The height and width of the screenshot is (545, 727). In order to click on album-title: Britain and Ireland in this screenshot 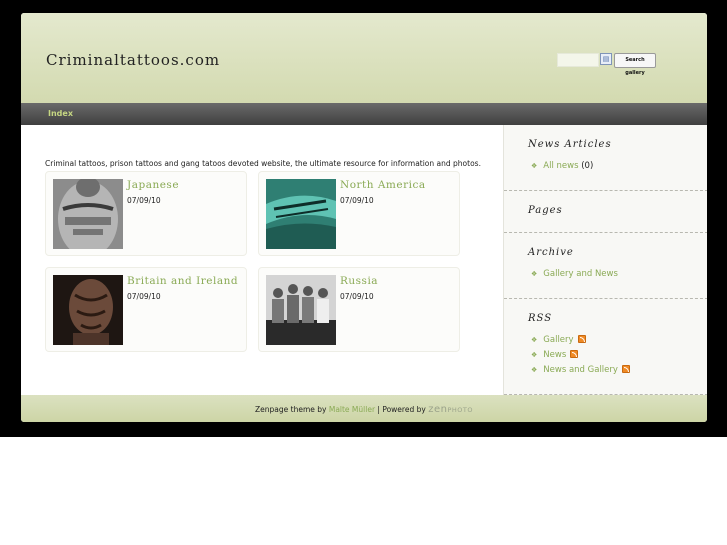, I will do `click(182, 281)`.